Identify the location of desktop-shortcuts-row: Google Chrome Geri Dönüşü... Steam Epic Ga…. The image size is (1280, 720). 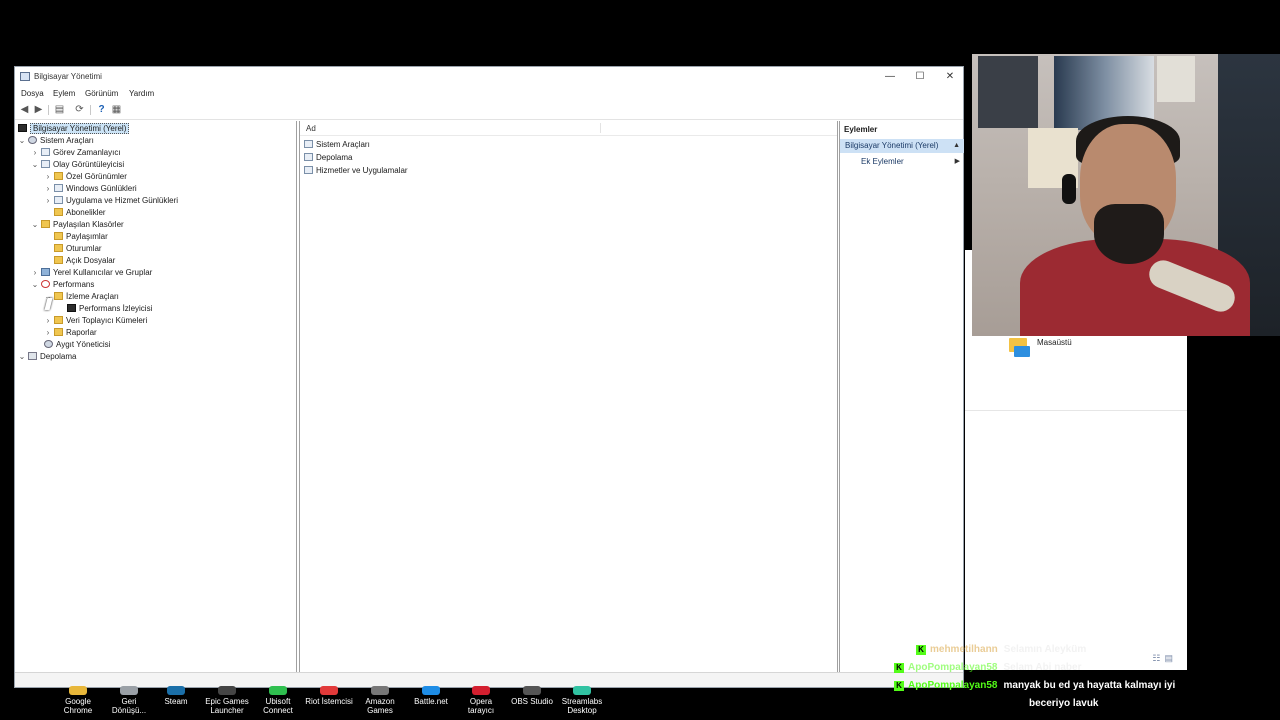
(335, 703).